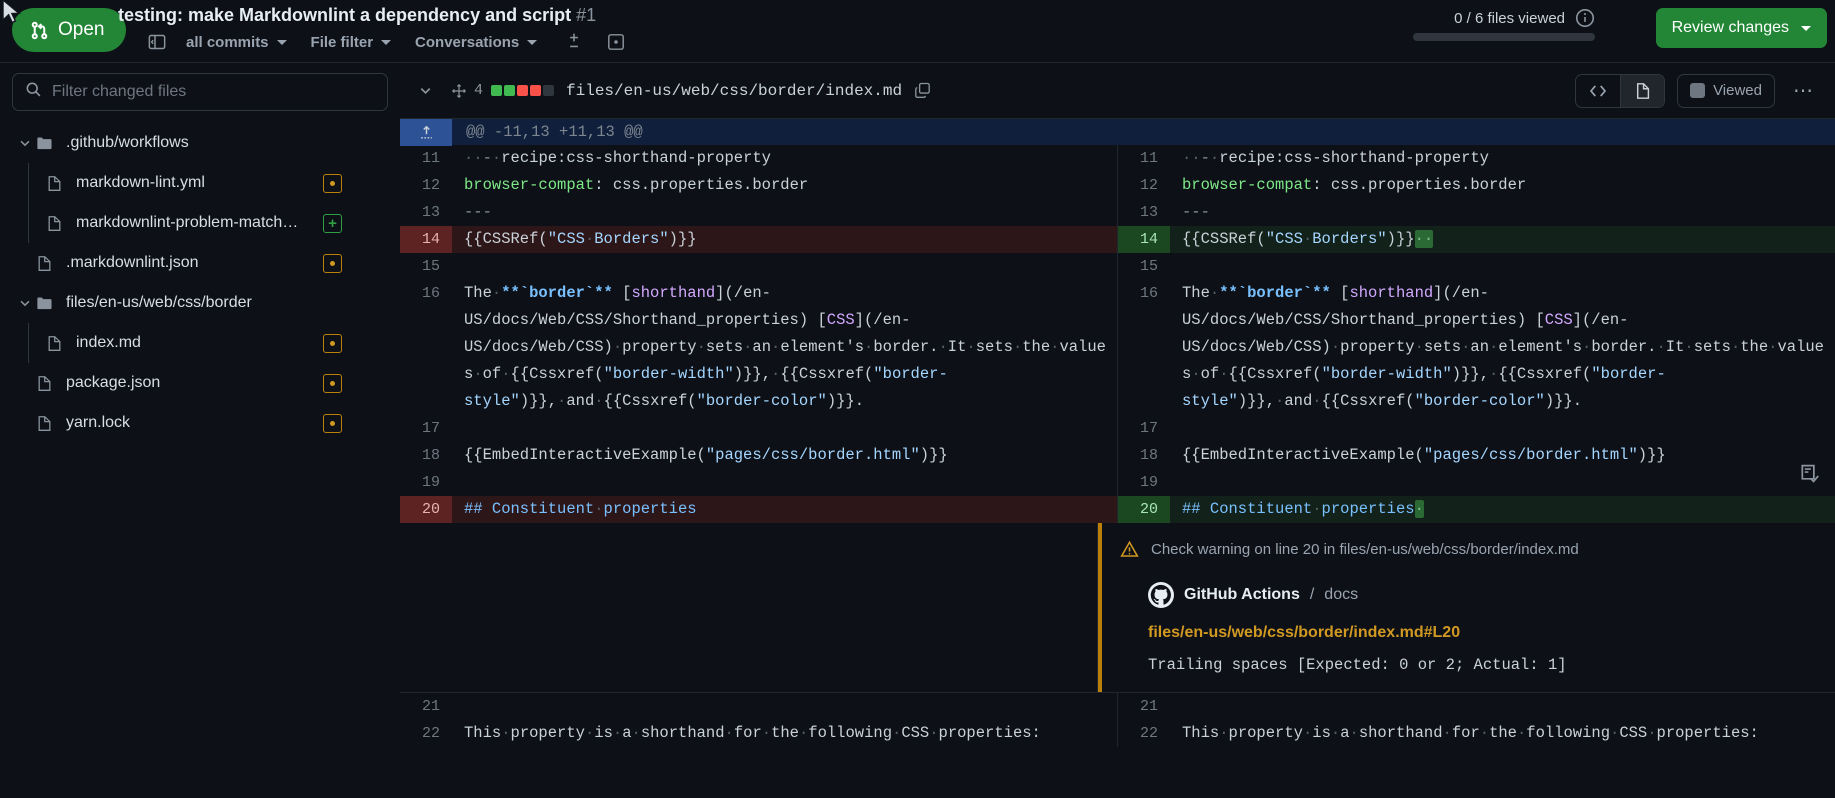 This screenshot has height=798, width=1835. Describe the element at coordinates (430, 482) in the screenshot. I see `line-number: 19` at that location.